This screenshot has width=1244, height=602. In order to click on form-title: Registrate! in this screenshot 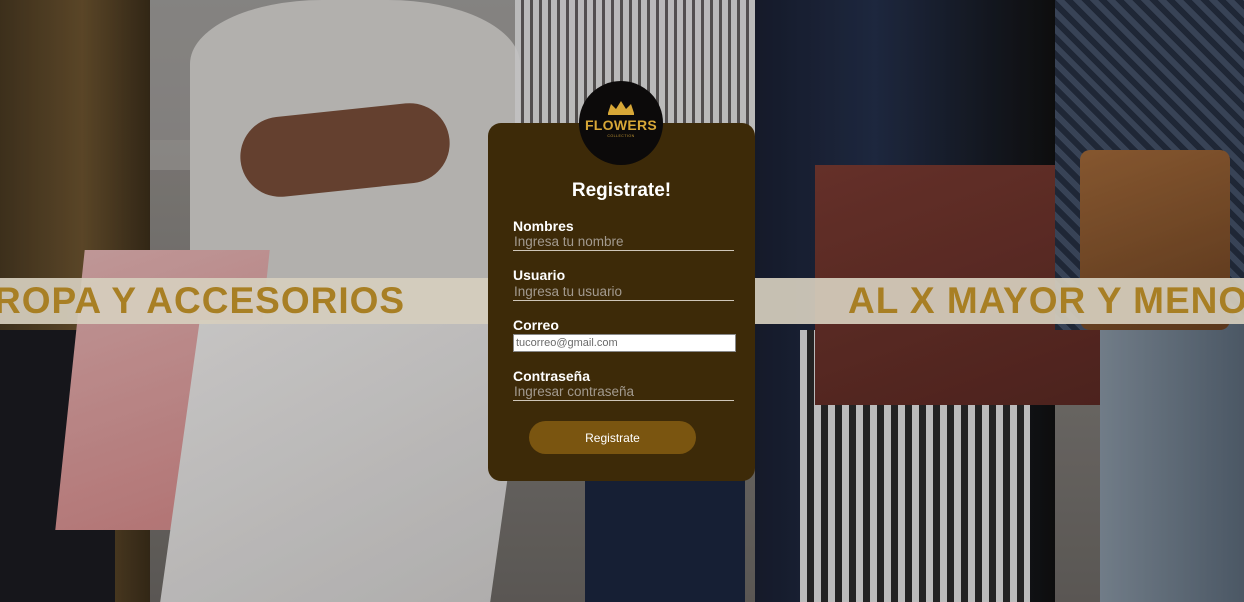, I will do `click(621, 190)`.